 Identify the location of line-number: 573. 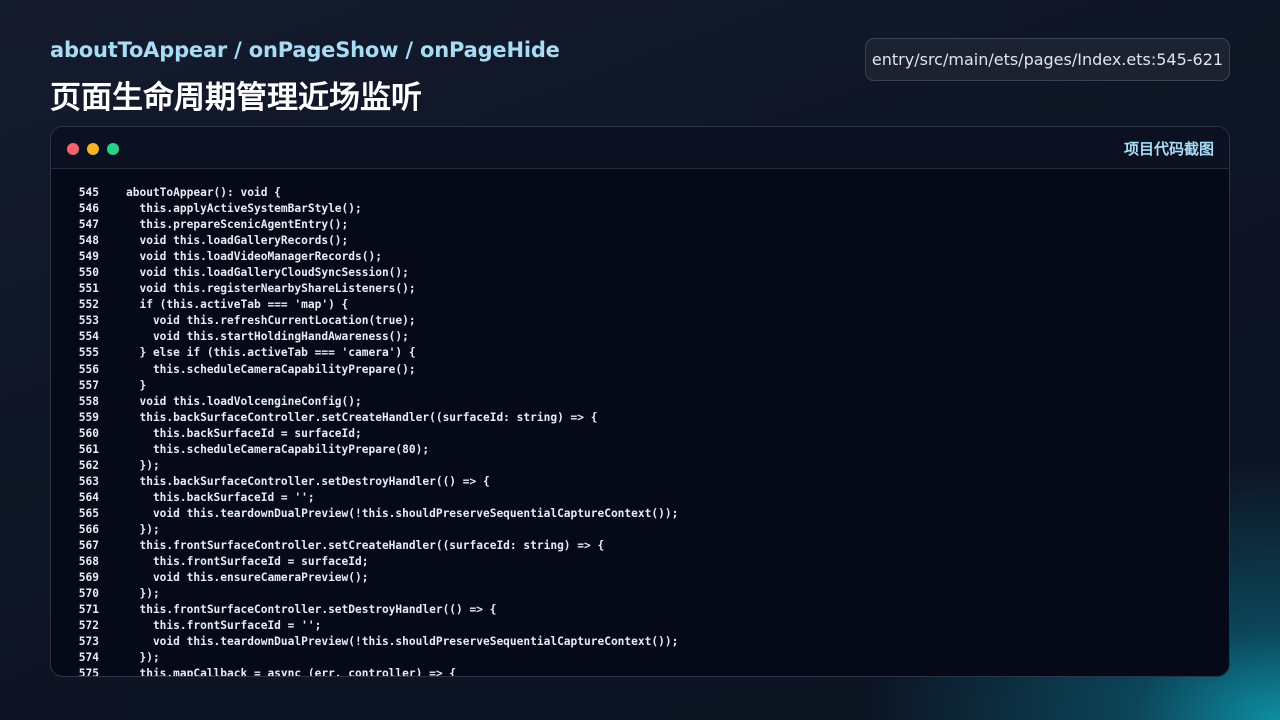
(88, 642).